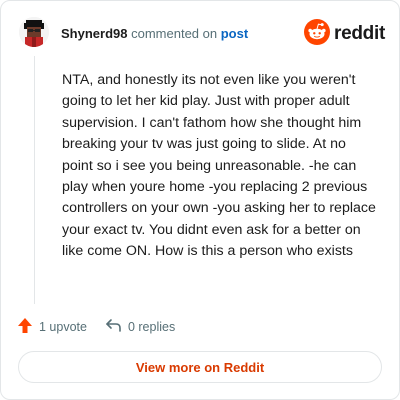 Image resolution: width=400 pixels, height=400 pixels. I want to click on post-link: post, so click(234, 33).